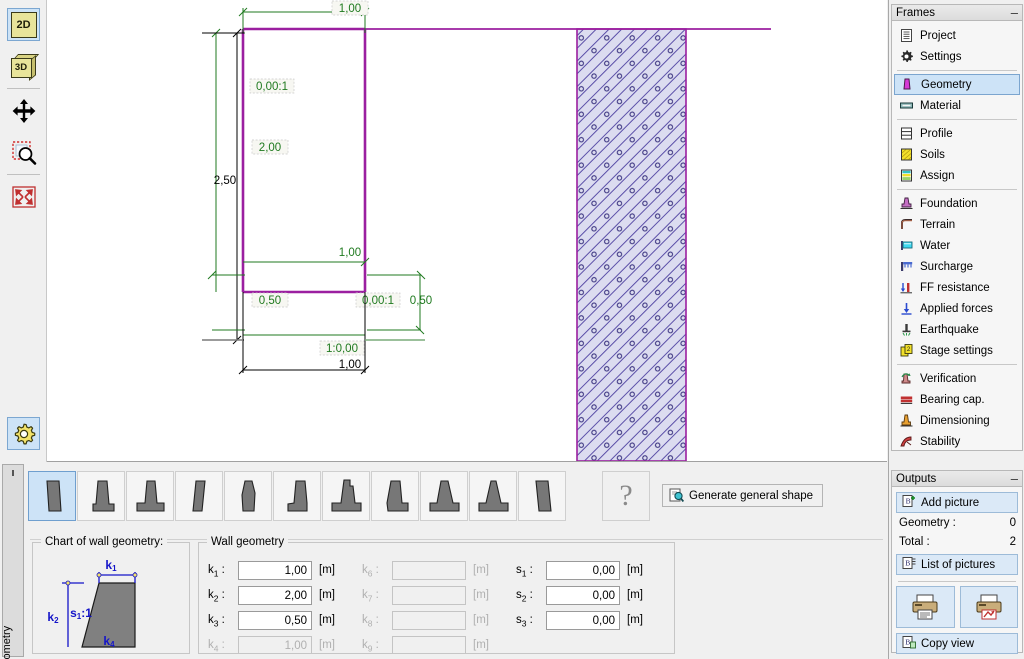  What do you see at coordinates (297, 496) in the screenshot?
I see `shape-6-l-stepped` at bounding box center [297, 496].